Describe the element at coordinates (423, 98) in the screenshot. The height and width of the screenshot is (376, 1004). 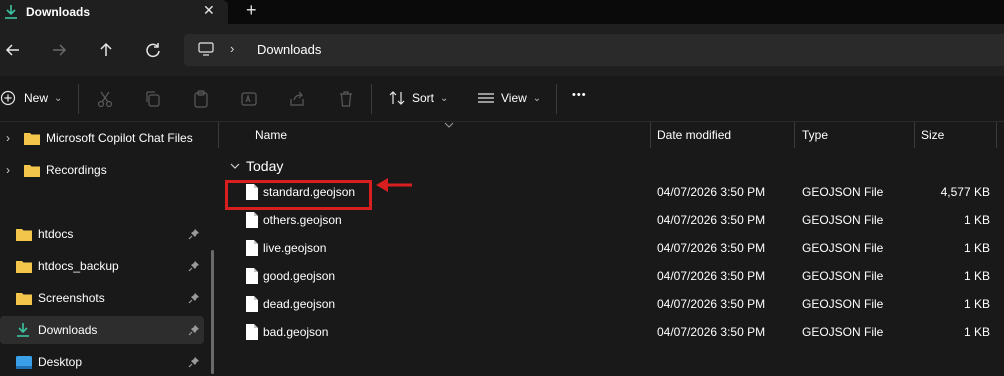
I see `sort-label: Sort` at that location.